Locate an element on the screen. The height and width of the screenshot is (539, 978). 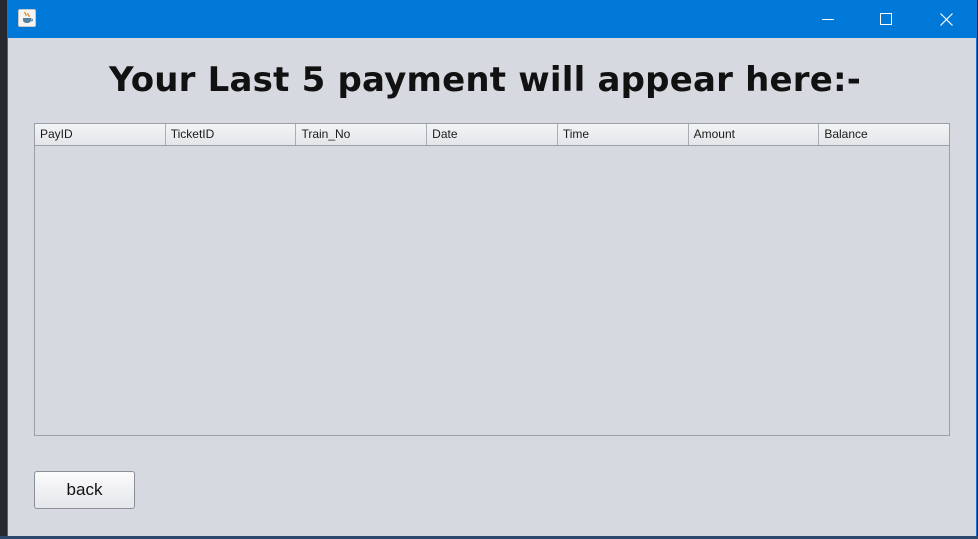
close-icon is located at coordinates (946, 19).